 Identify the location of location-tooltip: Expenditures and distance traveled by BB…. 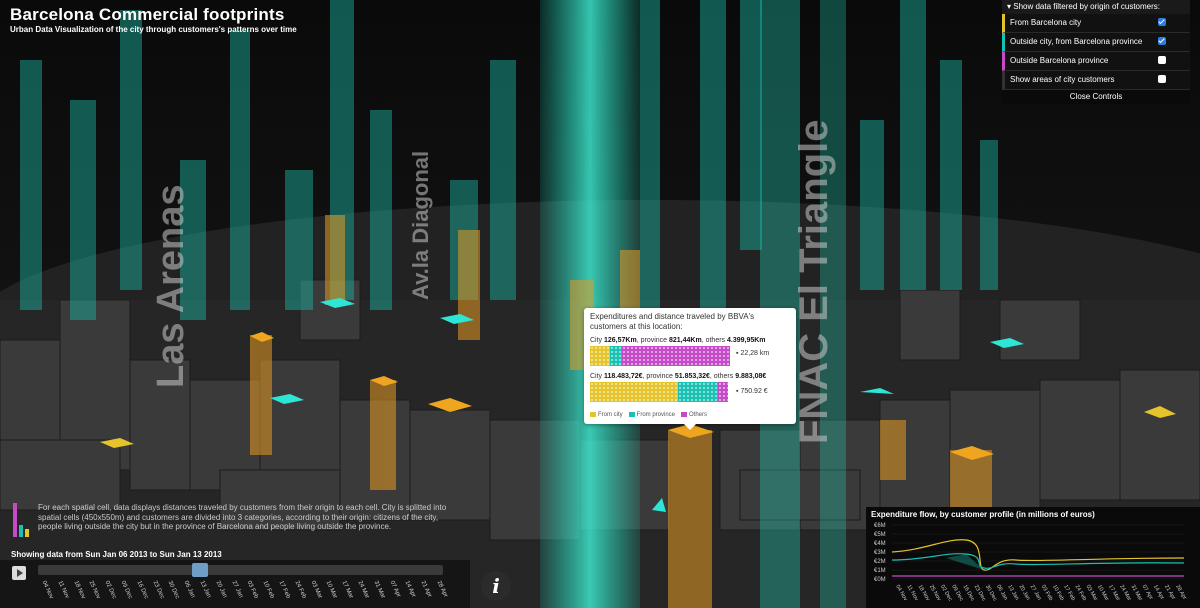
(690, 369).